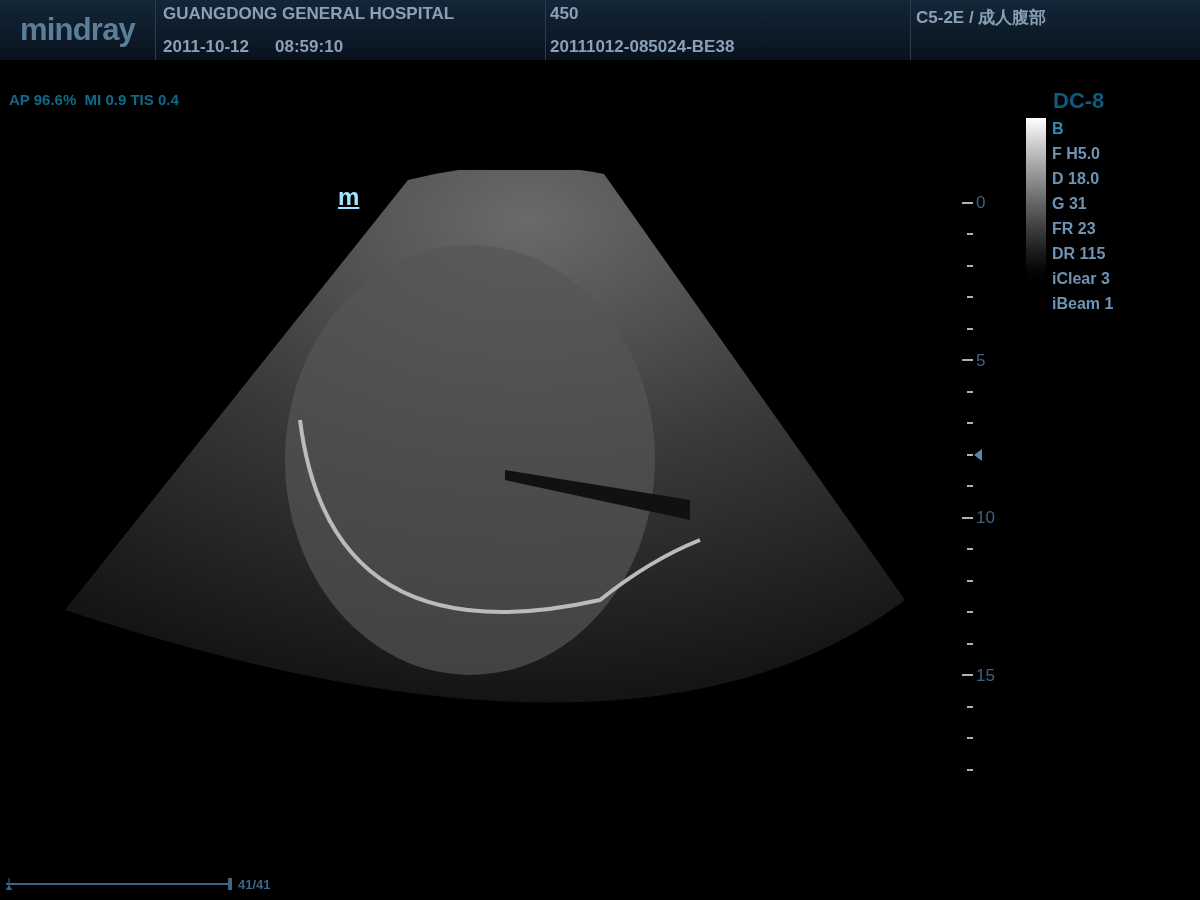 This screenshot has height=900, width=1200. Describe the element at coordinates (985, 518) in the screenshot. I see `depth-label: 10` at that location.